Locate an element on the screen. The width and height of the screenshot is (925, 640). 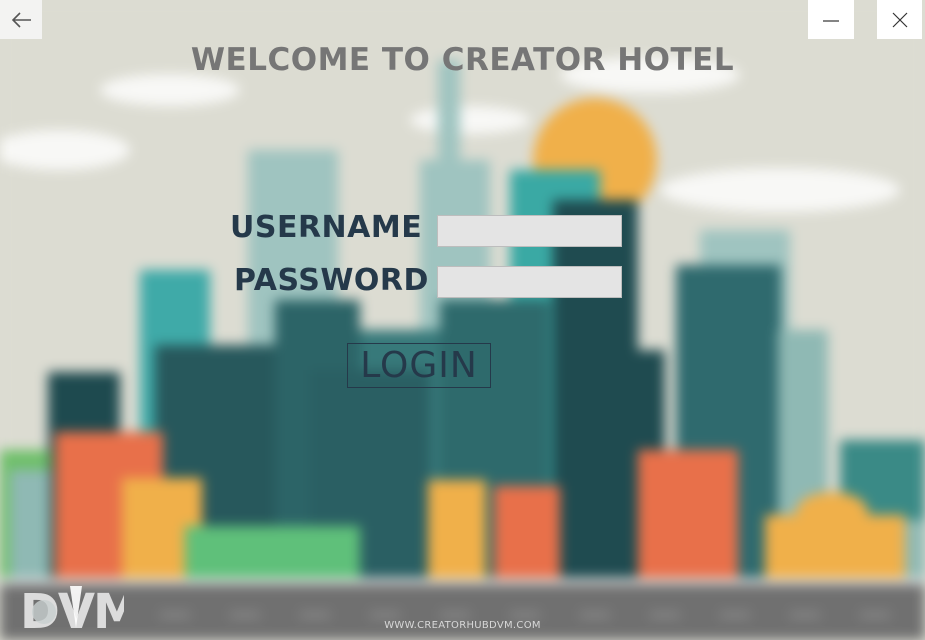
page-title: WELCOME TO CREATOR HOTEL is located at coordinates (462, 60).